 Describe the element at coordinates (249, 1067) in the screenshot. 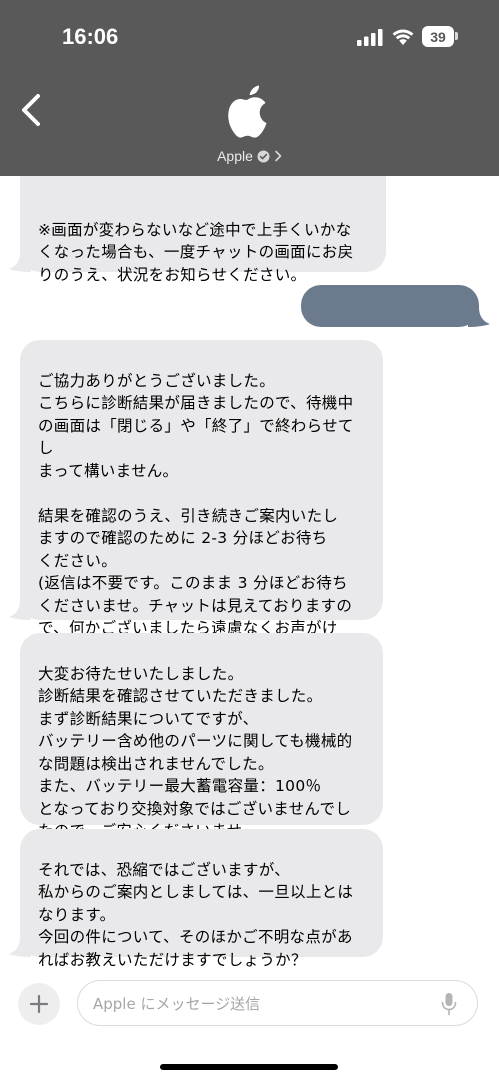

I see `home-indicator` at that location.